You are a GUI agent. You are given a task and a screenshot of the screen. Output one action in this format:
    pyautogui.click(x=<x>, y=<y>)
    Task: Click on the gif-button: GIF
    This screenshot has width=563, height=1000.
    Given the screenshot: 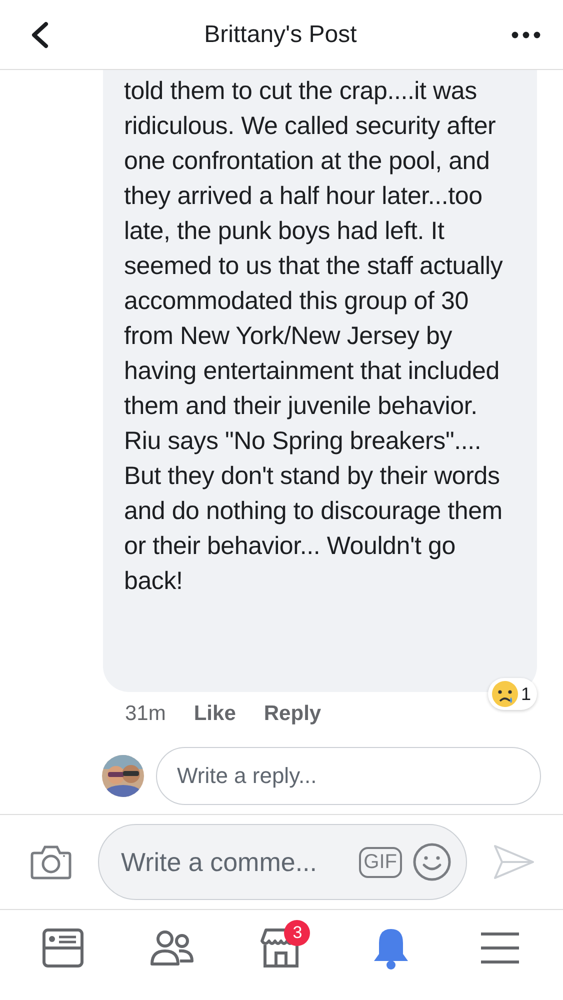 What is the action you would take?
    pyautogui.click(x=380, y=862)
    